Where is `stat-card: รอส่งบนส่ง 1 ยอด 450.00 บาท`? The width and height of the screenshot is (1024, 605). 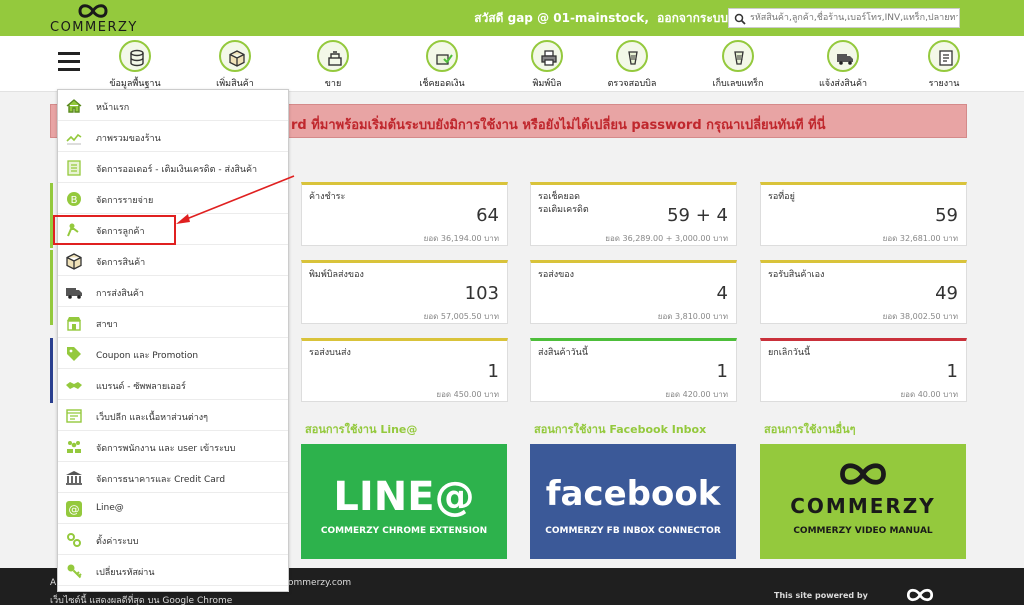
stat-card: รอส่งบนส่ง 1 ยอด 450.00 บาท is located at coordinates (404, 370).